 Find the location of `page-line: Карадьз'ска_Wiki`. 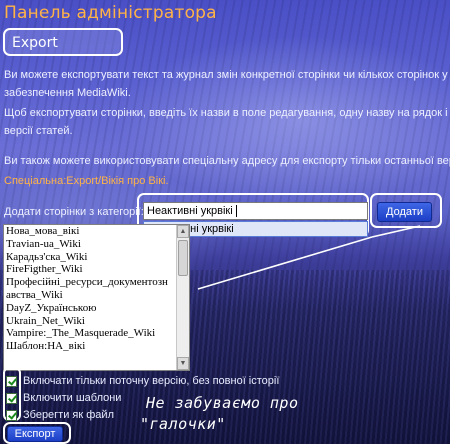

page-line: Карадьз'ска_Wiki is located at coordinates (47, 256).